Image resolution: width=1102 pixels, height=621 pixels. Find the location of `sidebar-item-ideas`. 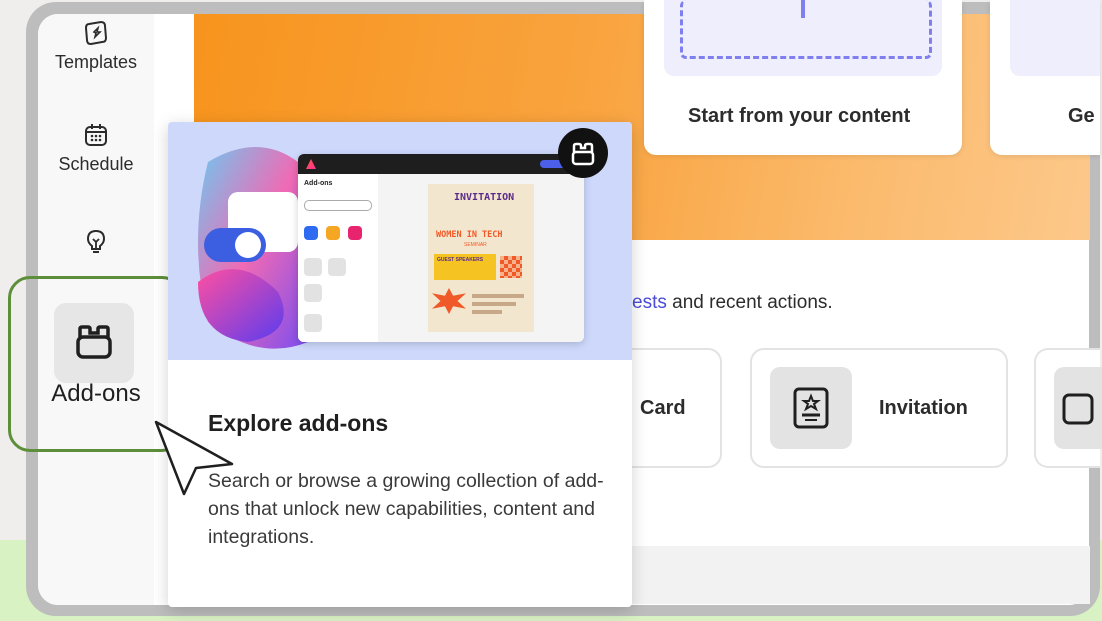

sidebar-item-ideas is located at coordinates (96, 241).